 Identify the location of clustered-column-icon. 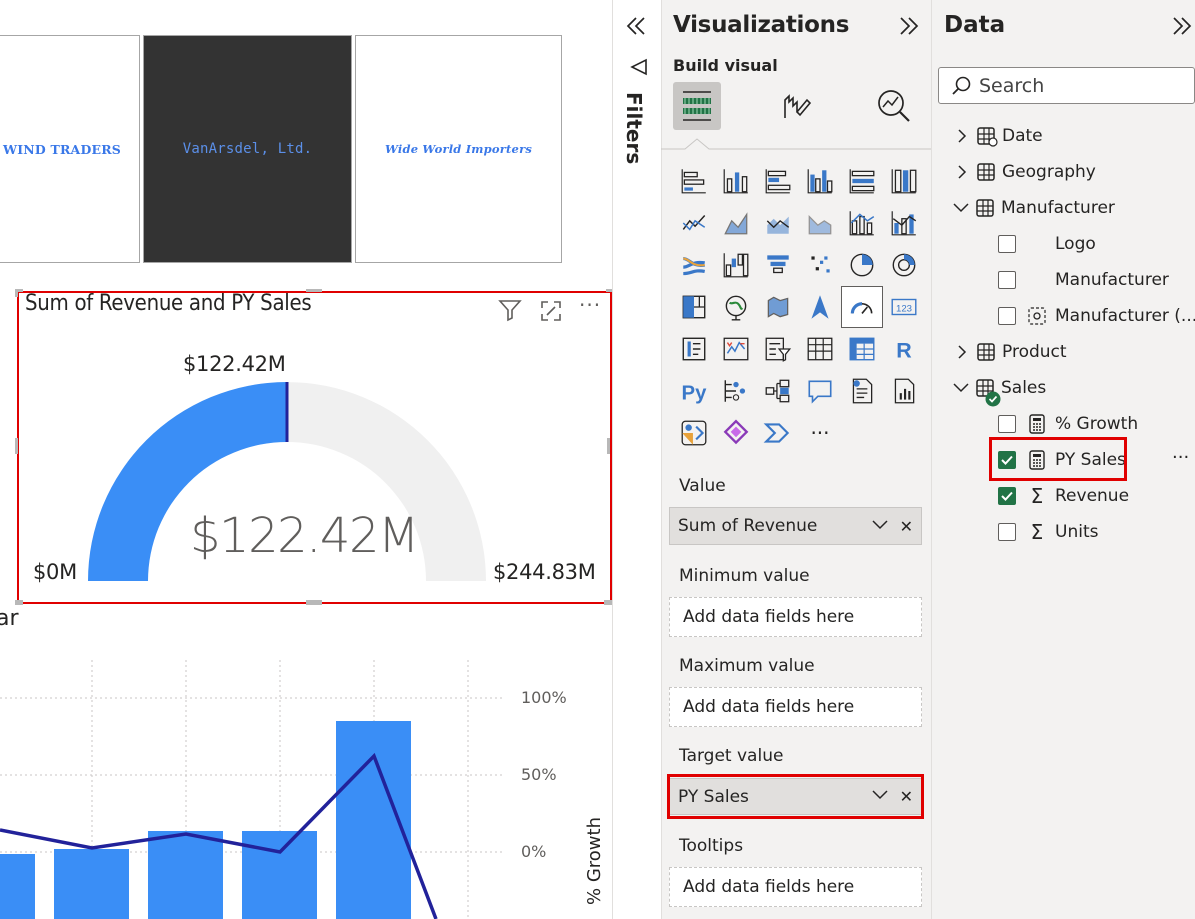
(820, 181).